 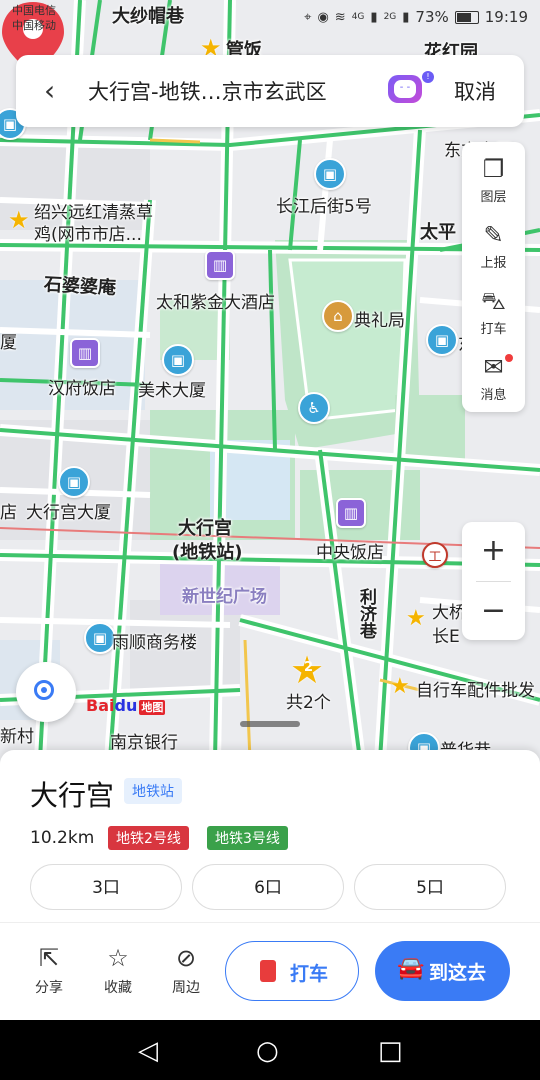 What do you see at coordinates (49, 988) in the screenshot?
I see `action-label: 分享` at bounding box center [49, 988].